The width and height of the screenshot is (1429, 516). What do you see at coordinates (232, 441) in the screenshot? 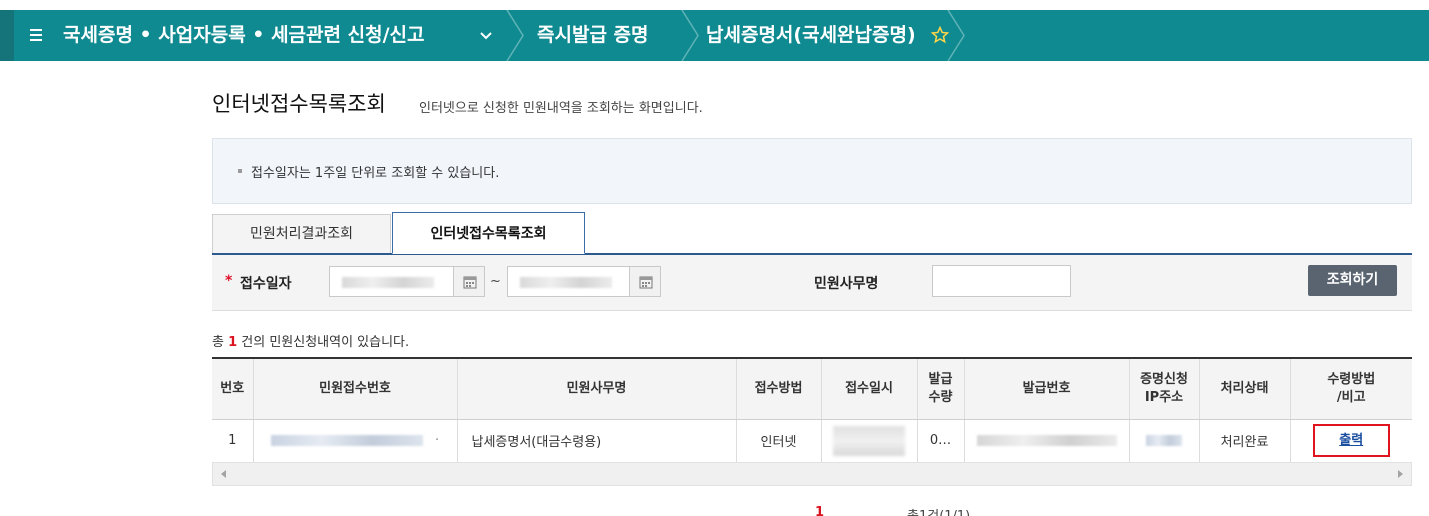
I see `cell-no: 1` at bounding box center [232, 441].